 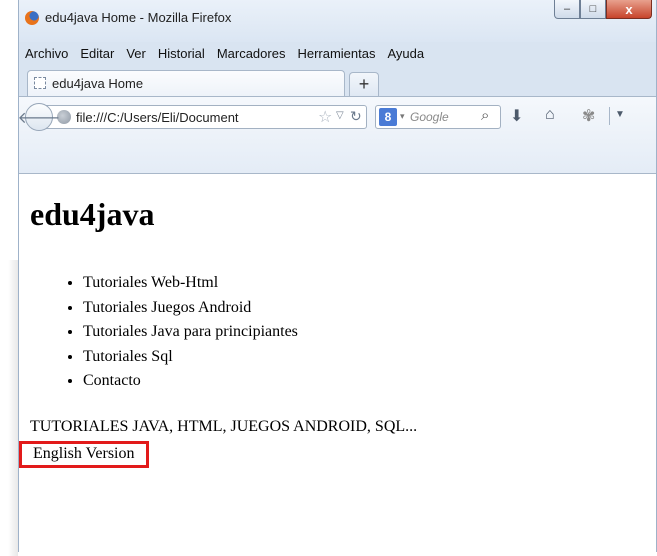 What do you see at coordinates (157, 117) in the screenshot?
I see `url-text: file:///C:/Users/Eli/Document` at bounding box center [157, 117].